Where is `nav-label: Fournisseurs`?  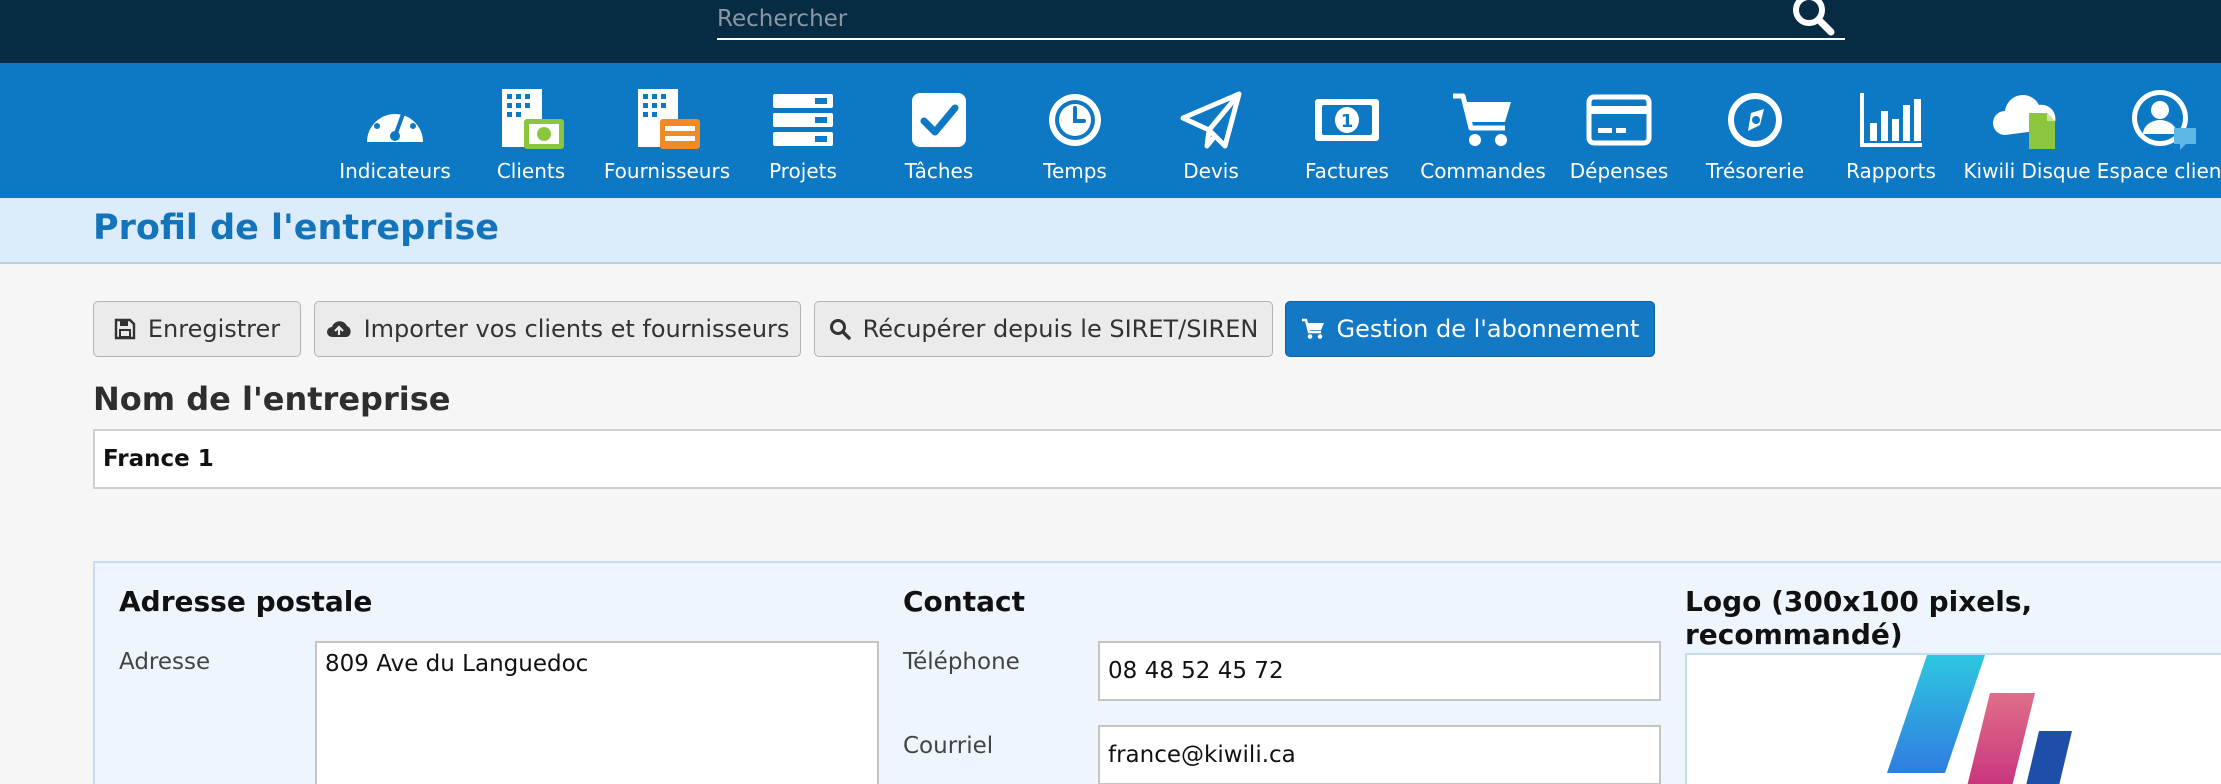 nav-label: Fournisseurs is located at coordinates (667, 171).